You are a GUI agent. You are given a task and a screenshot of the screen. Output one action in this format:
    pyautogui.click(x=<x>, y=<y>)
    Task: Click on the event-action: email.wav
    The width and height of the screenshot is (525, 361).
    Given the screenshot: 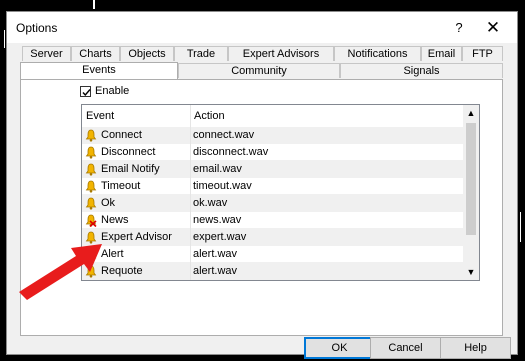 What is the action you would take?
    pyautogui.click(x=217, y=169)
    